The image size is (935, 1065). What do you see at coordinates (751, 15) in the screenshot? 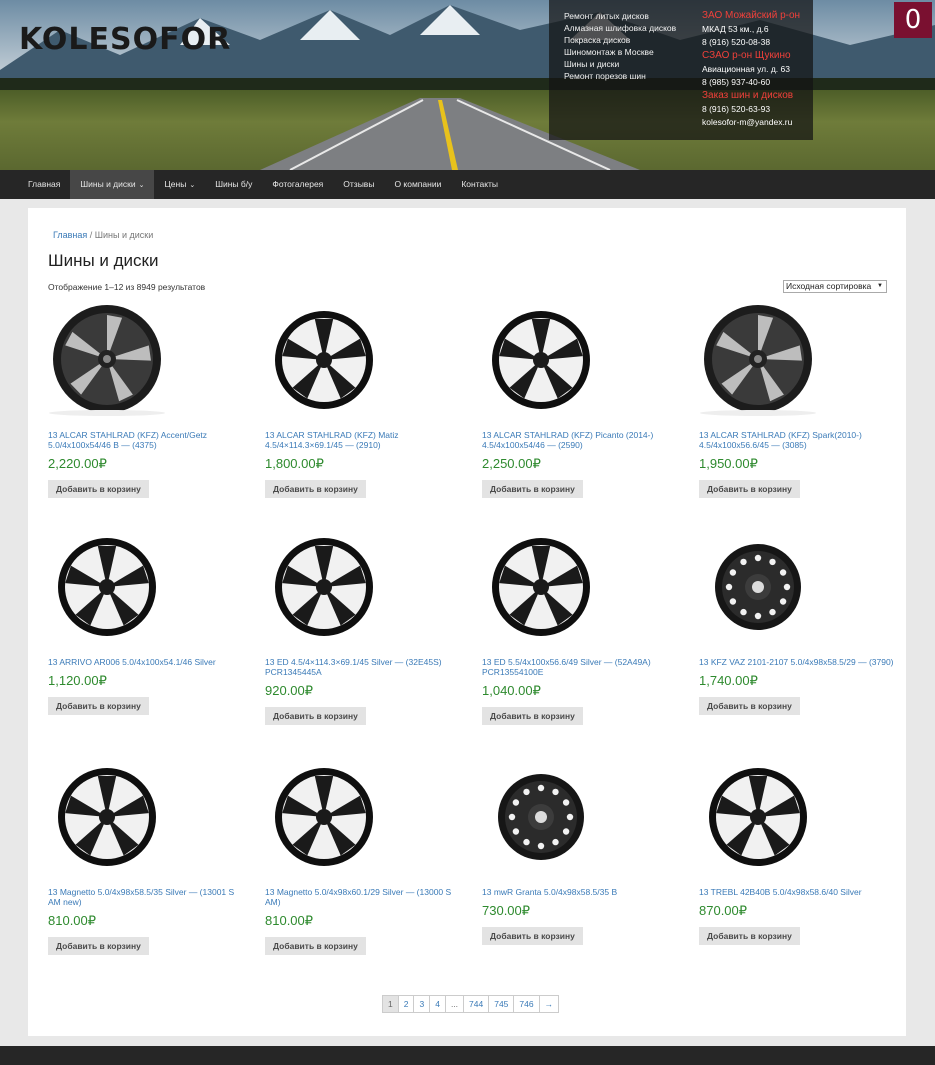
I see `location-title: ЗАО Можайский р-он` at bounding box center [751, 15].